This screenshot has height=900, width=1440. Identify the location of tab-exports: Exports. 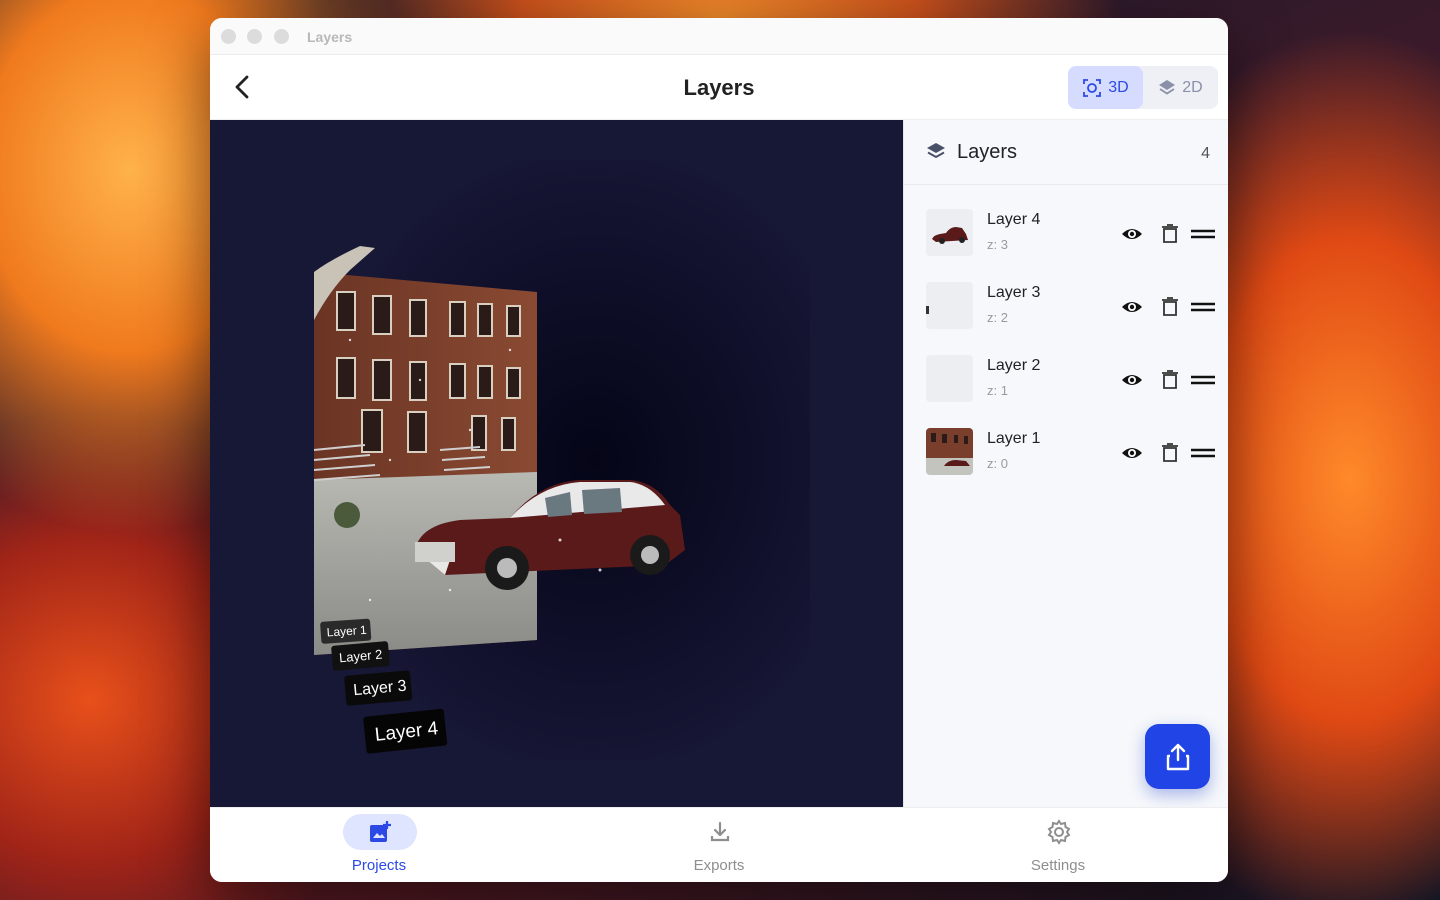
(719, 845).